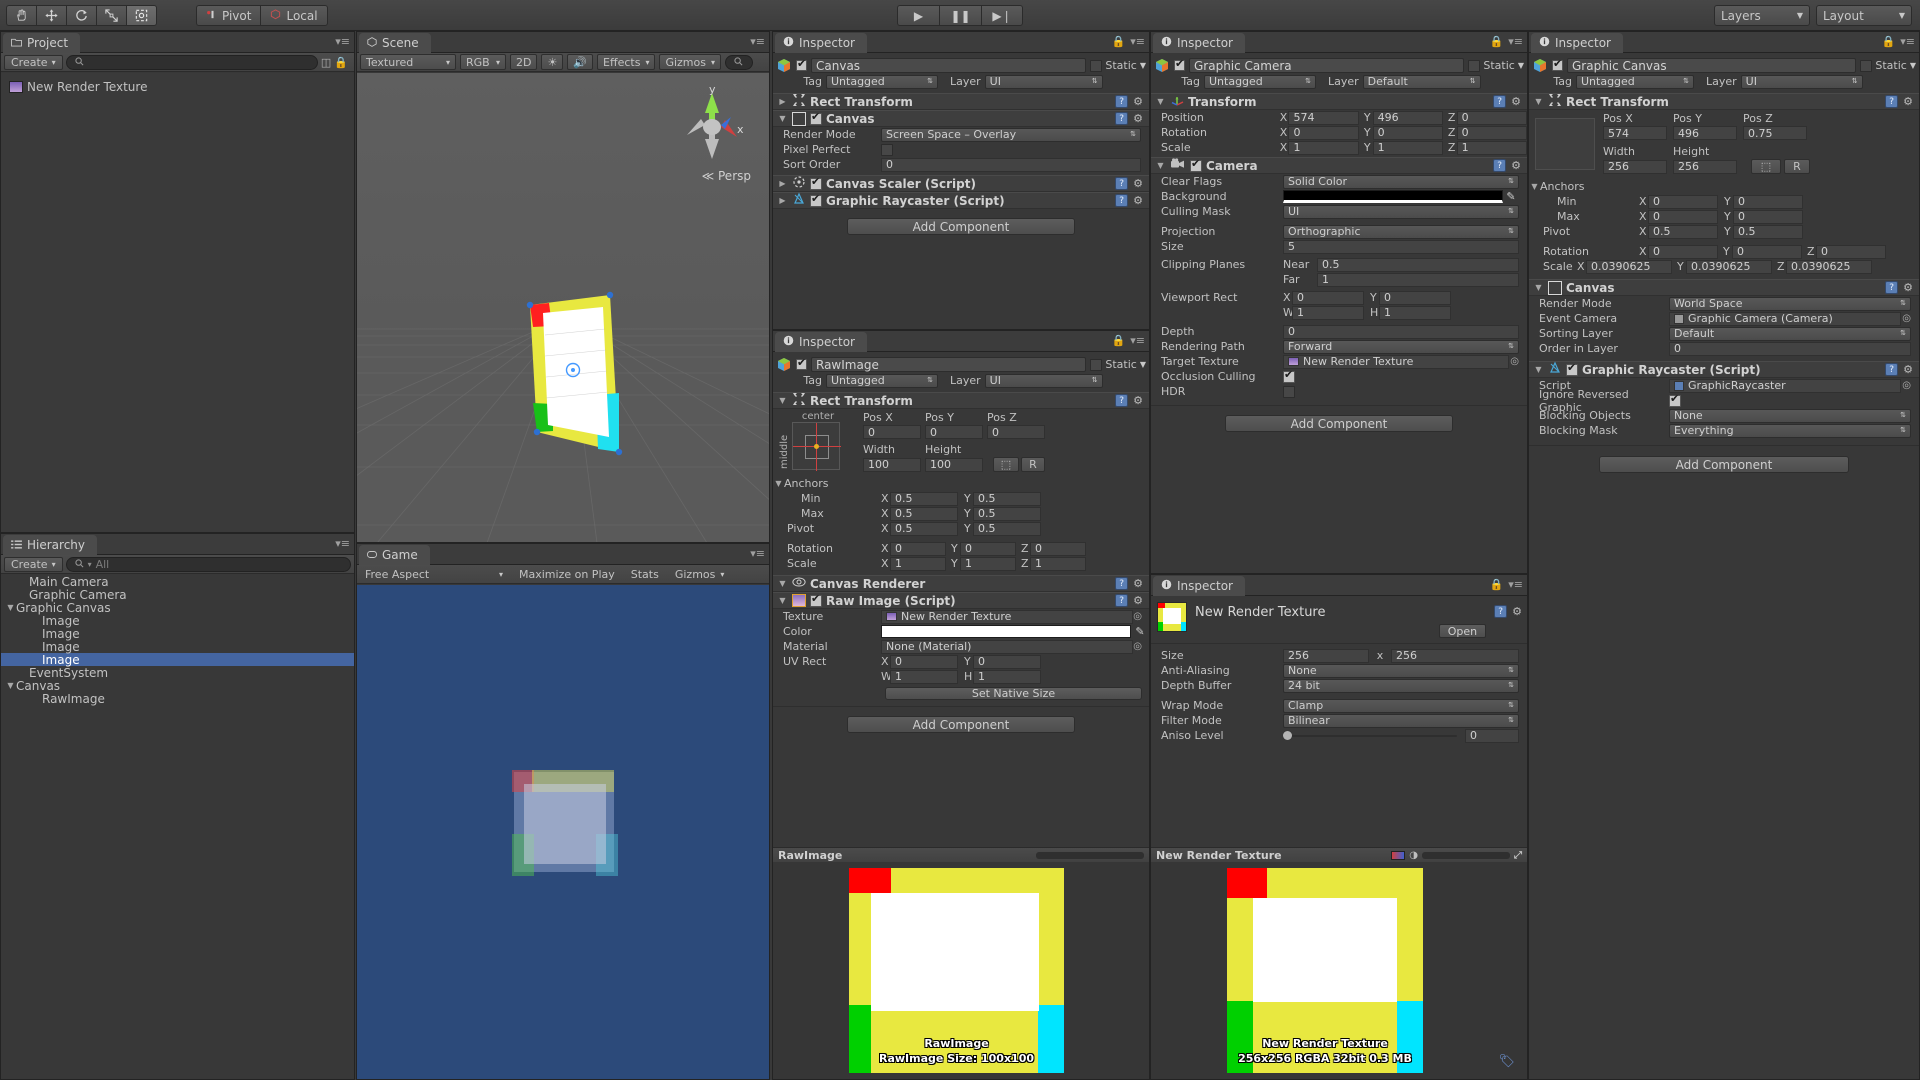 This screenshot has width=1920, height=1080. Describe the element at coordinates (1401, 705) in the screenshot. I see `prop-dropdown: Clamp ⇅` at that location.